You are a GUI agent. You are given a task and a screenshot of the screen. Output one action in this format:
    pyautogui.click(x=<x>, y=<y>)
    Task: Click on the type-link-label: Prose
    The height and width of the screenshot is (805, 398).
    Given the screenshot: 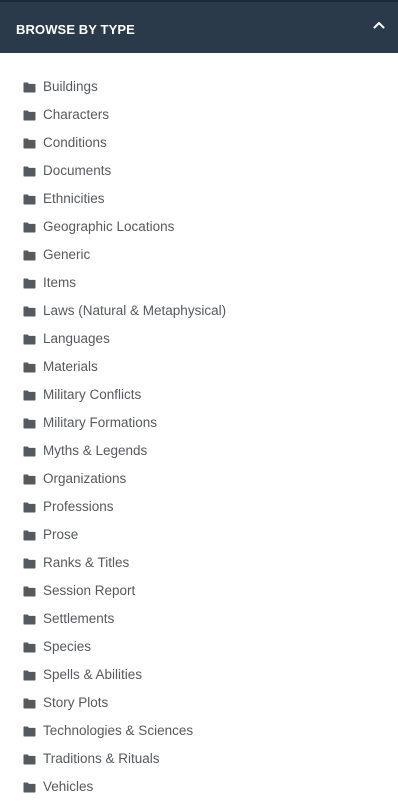 What is the action you would take?
    pyautogui.click(x=61, y=534)
    